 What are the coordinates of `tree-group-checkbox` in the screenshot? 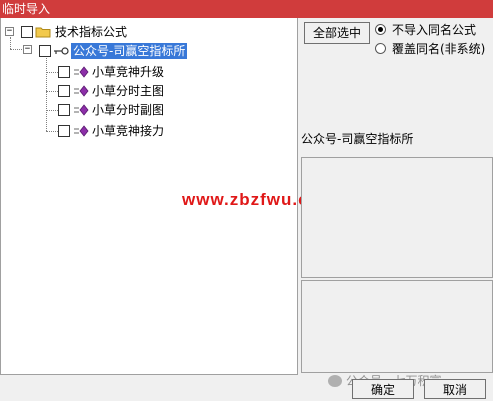 It's located at (45, 51).